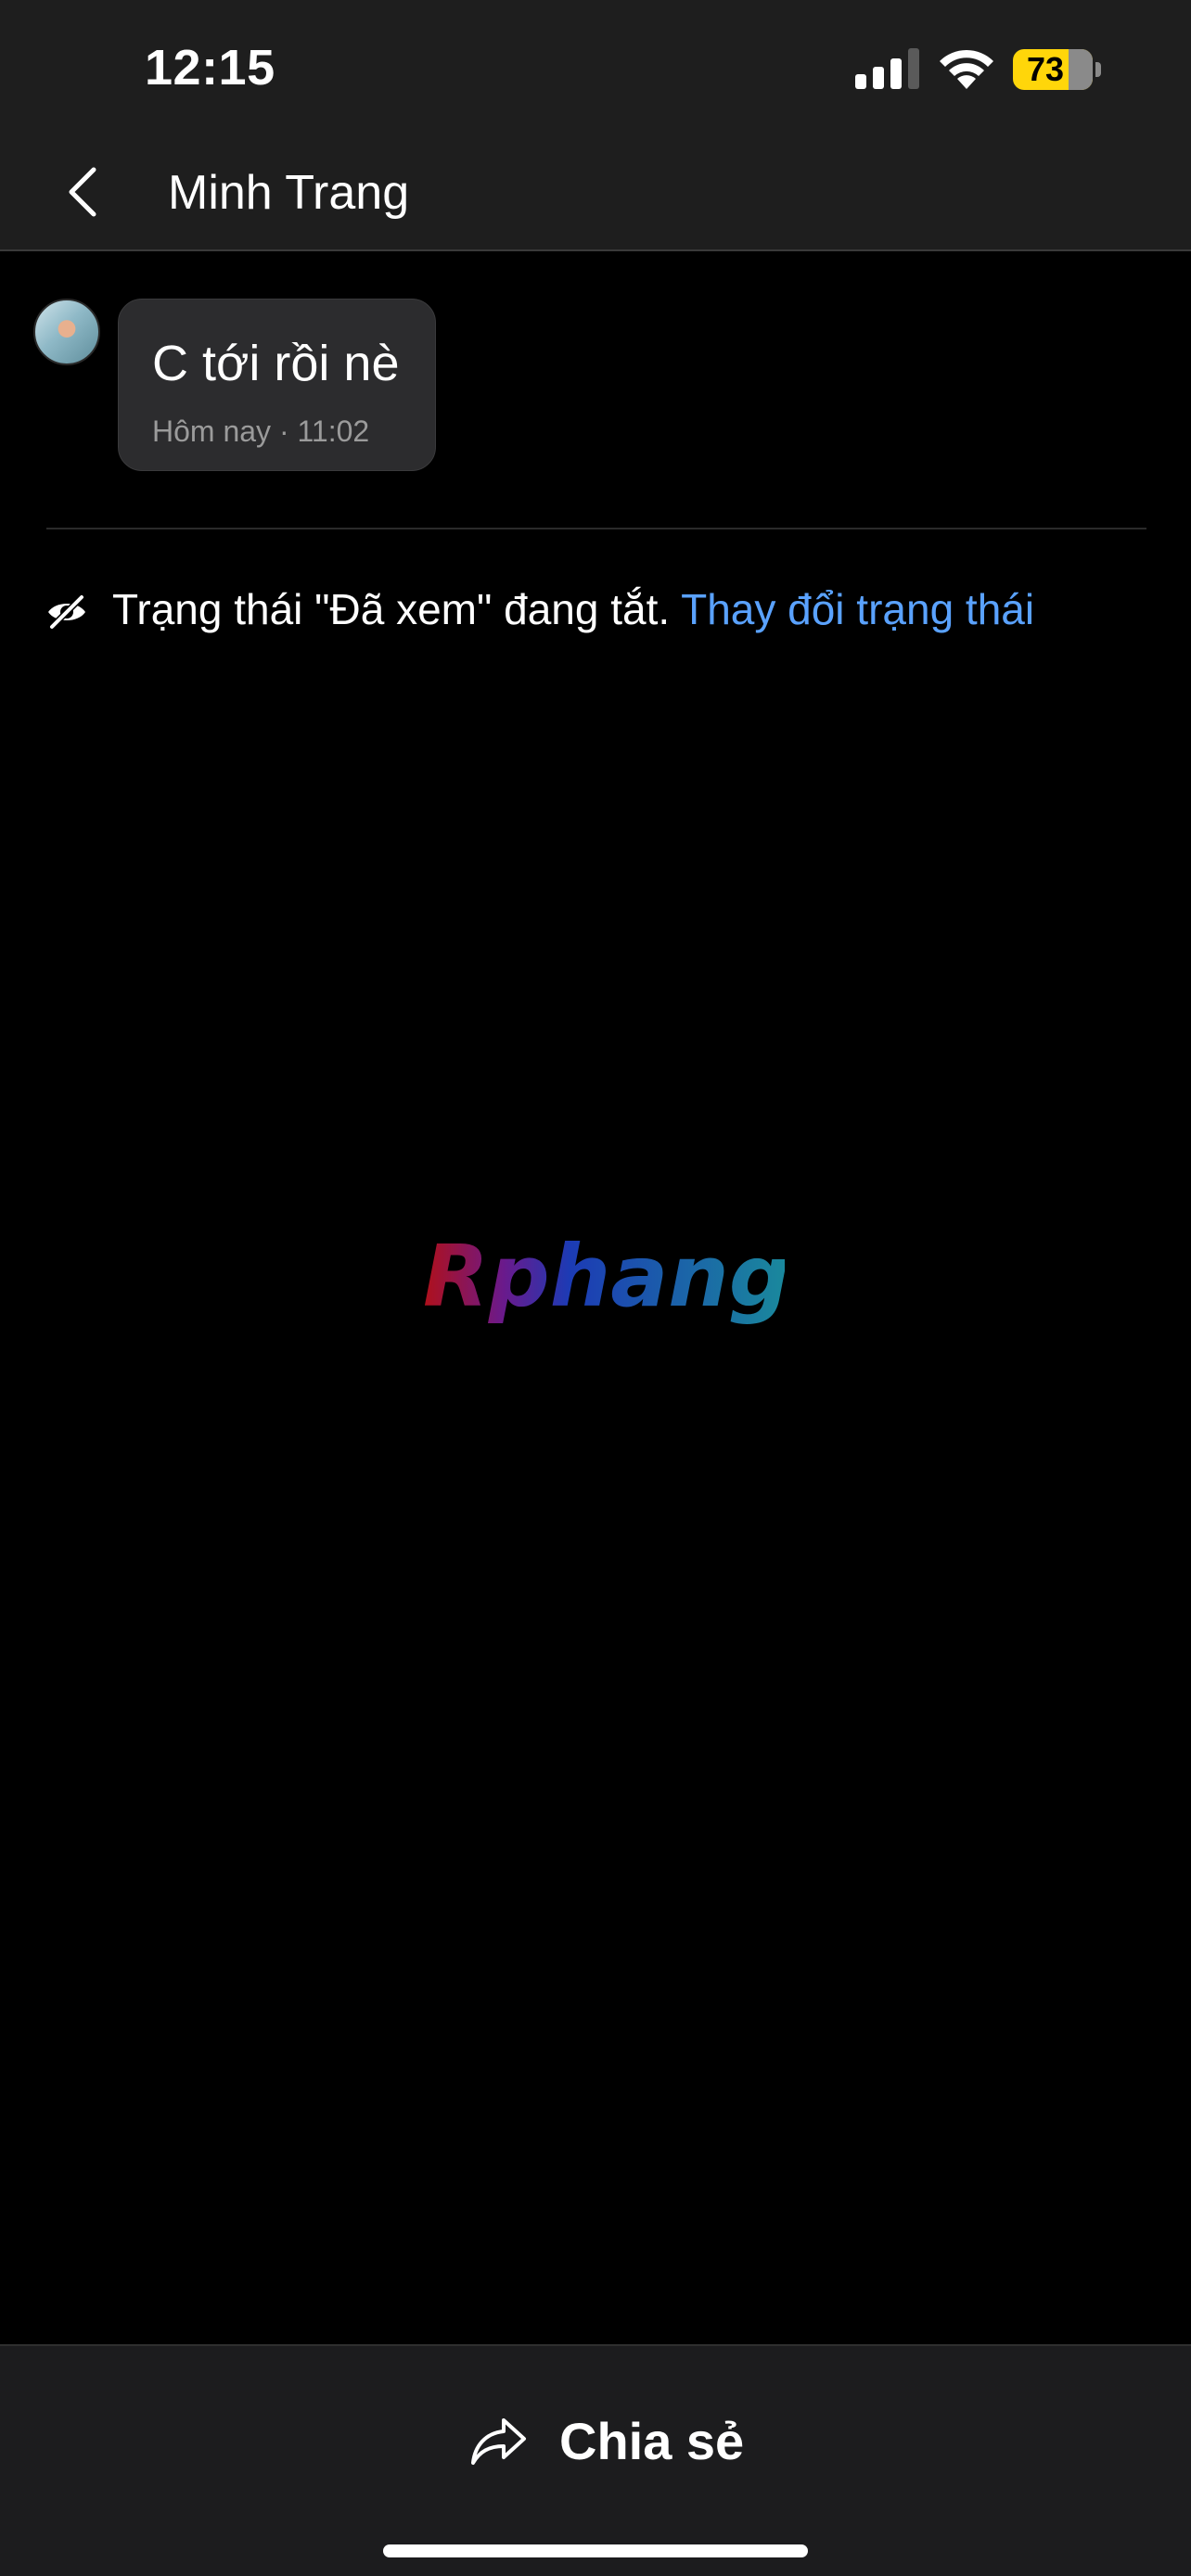 The height and width of the screenshot is (2576, 1191). Describe the element at coordinates (210, 68) in the screenshot. I see `status-time: 12:15` at that location.